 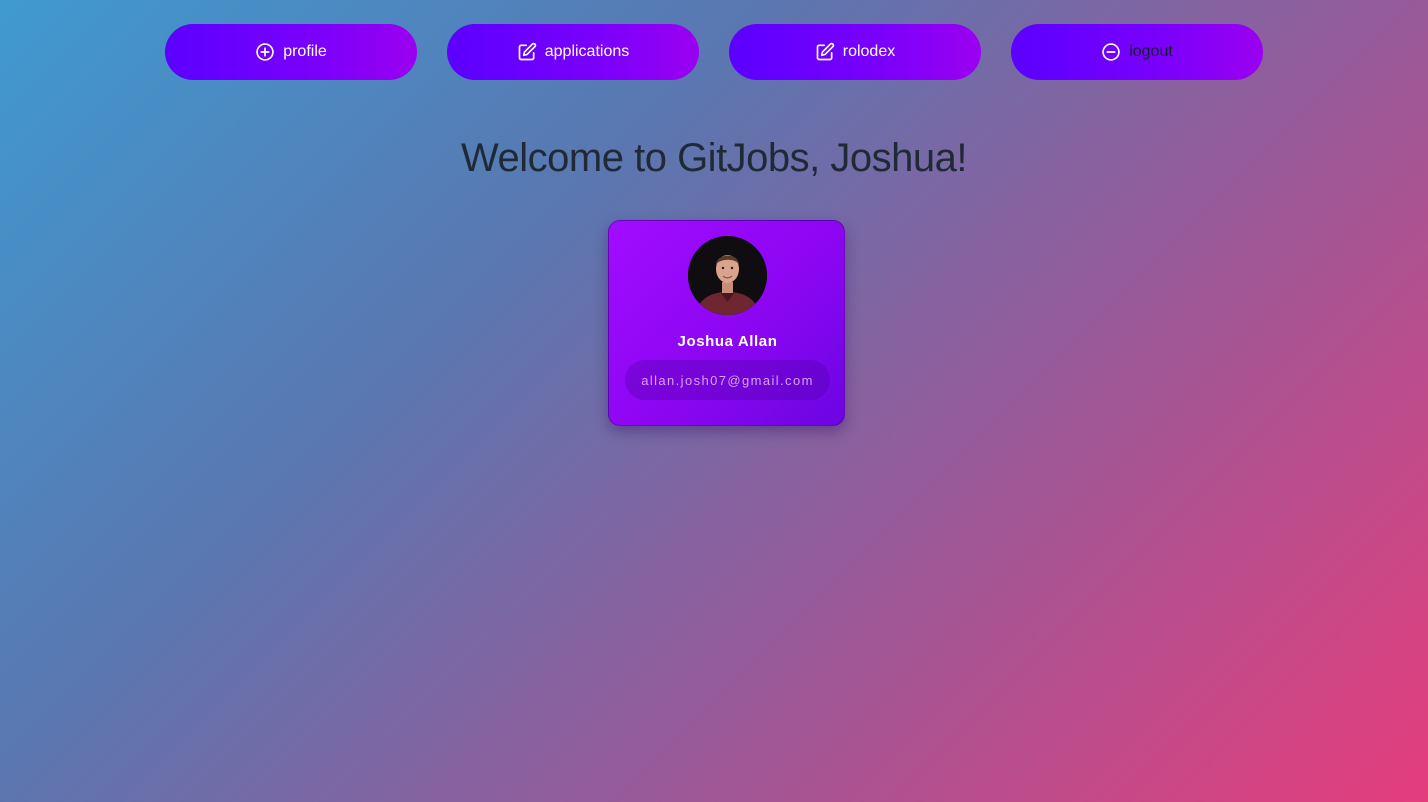 What do you see at coordinates (305, 51) in the screenshot?
I see `profile-button-label: profile` at bounding box center [305, 51].